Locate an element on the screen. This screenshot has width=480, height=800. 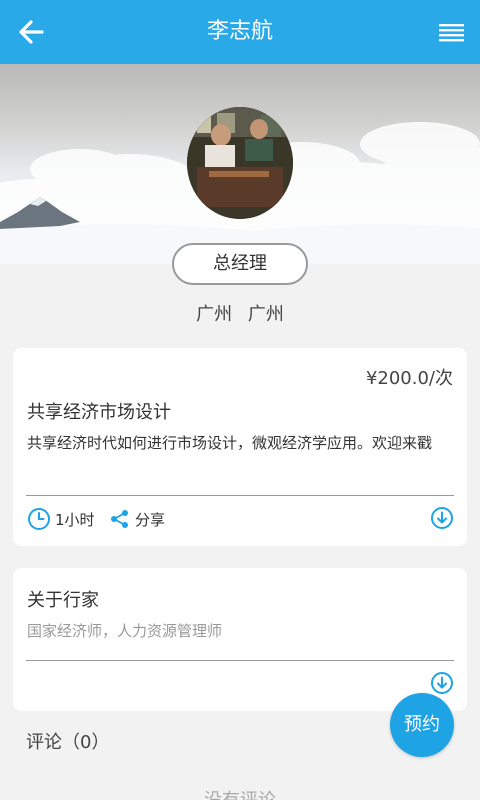
service-duration-label: 1小时 is located at coordinates (75, 519).